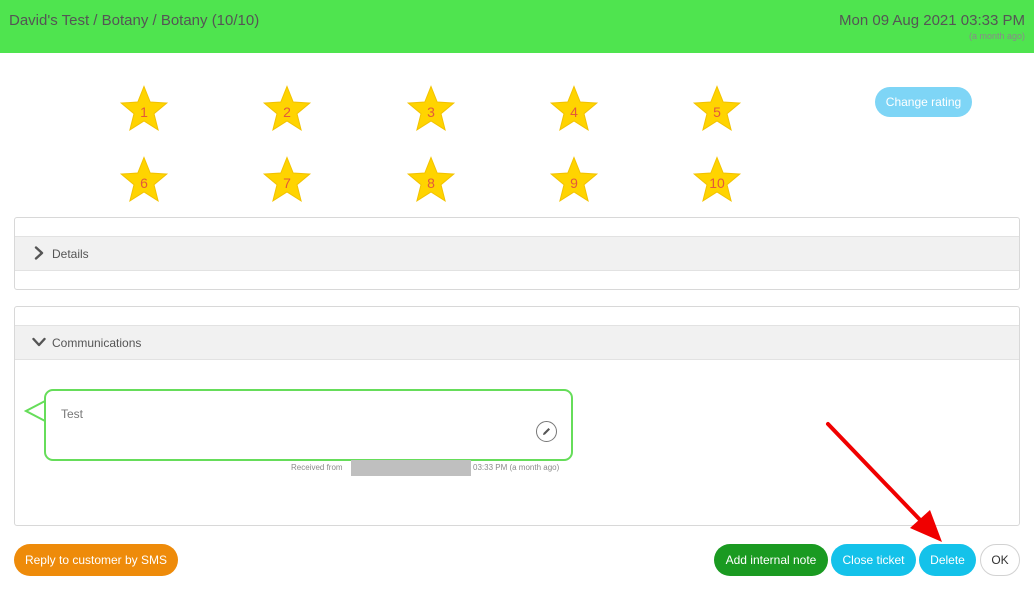 The height and width of the screenshot is (591, 1034). Describe the element at coordinates (431, 111) in the screenshot. I see `star-number: 3` at that location.